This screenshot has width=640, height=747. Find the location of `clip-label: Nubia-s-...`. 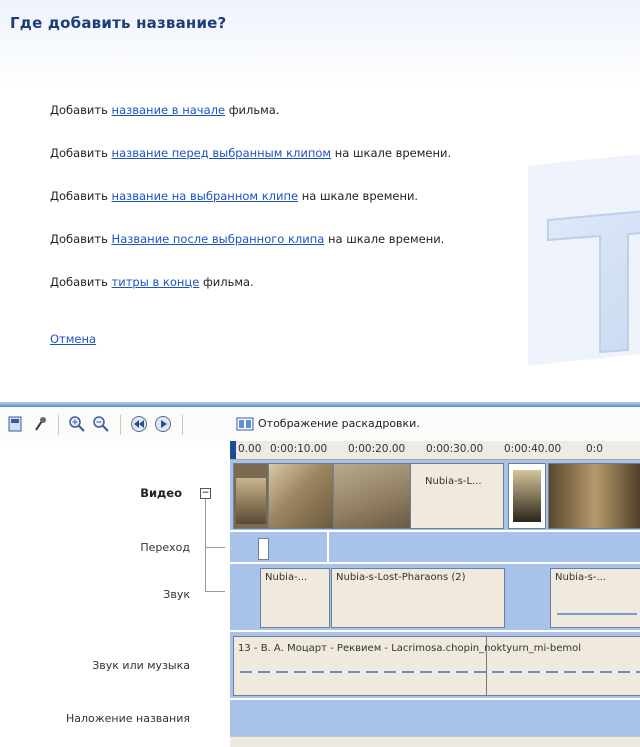

clip-label: Nubia-s-... is located at coordinates (581, 577).